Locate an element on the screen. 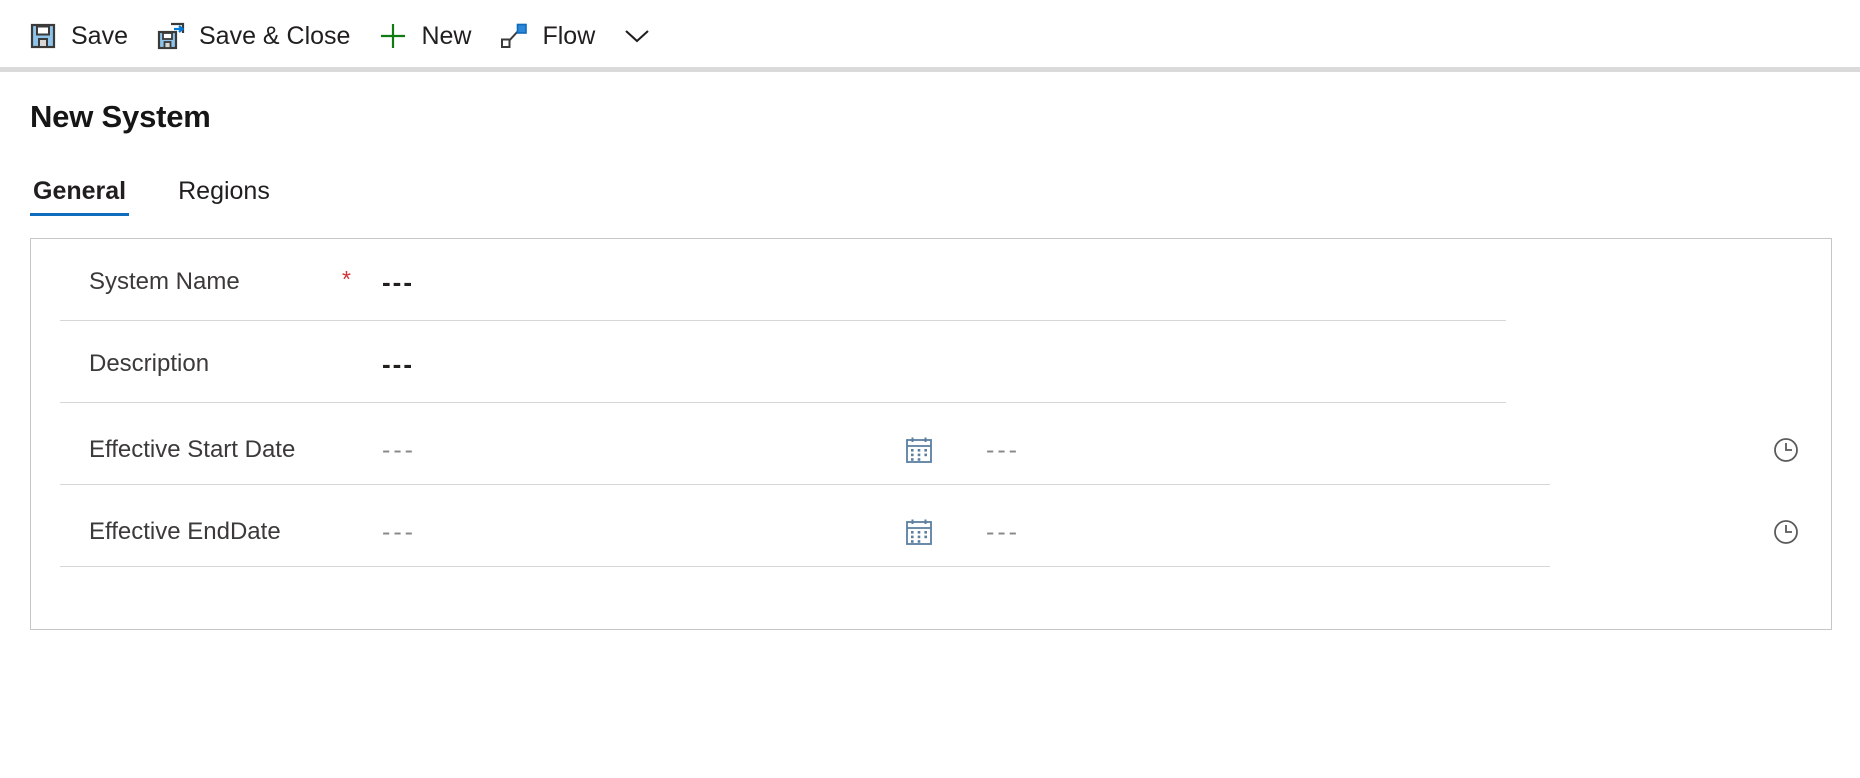 This screenshot has width=1860, height=778. save-and-close-icon is located at coordinates (171, 36).